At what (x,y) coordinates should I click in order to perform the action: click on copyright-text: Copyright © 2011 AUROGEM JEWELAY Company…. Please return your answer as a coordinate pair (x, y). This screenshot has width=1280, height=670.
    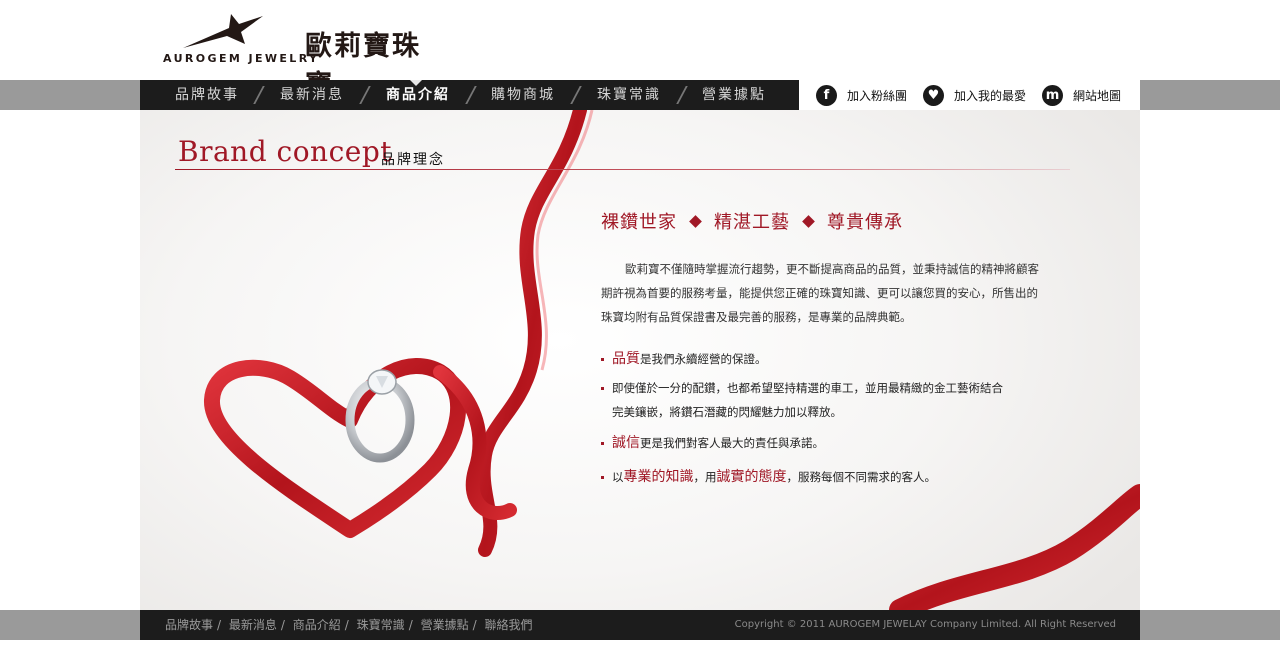
    Looking at the image, I should click on (925, 624).